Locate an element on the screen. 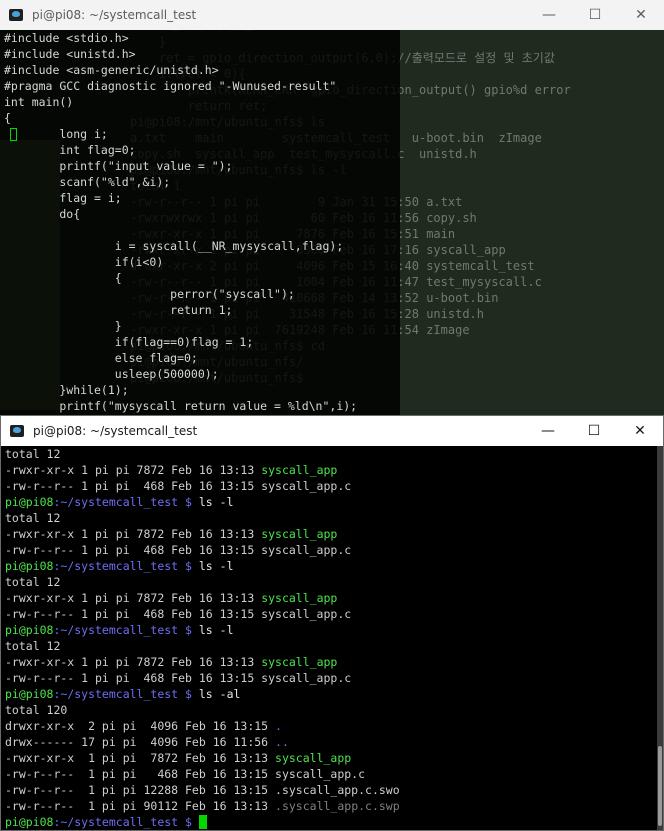 The width and height of the screenshot is (664, 831). vim-window-title: pi@pi08: ~/systemcall_test is located at coordinates (114, 15).